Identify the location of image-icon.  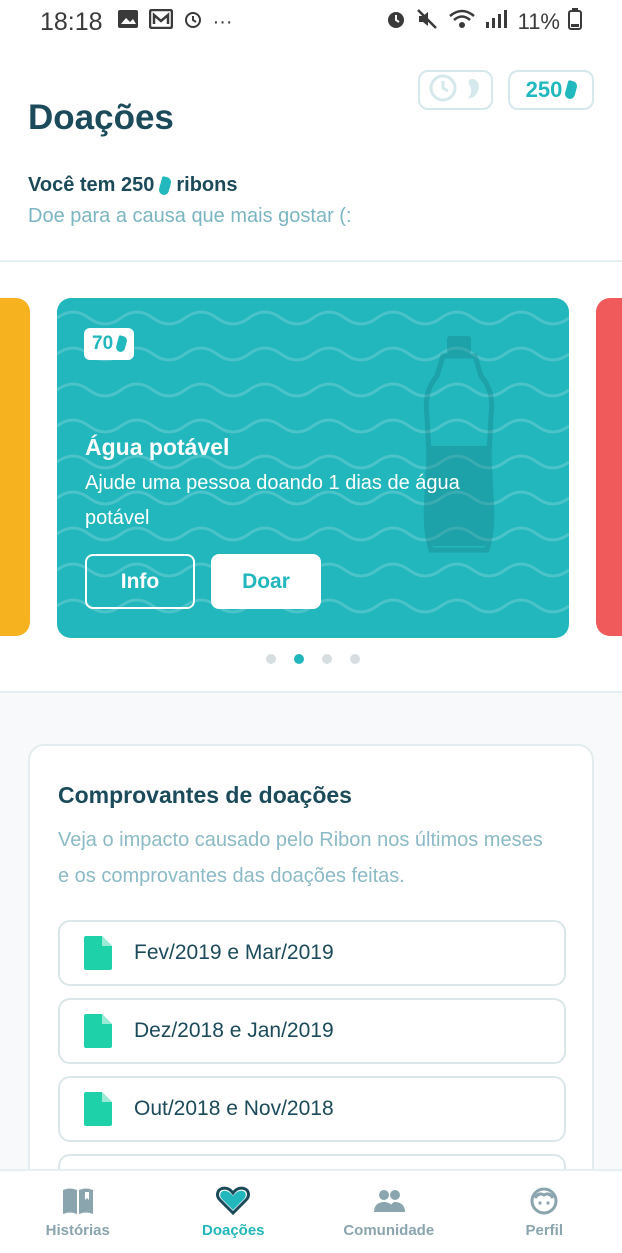
(128, 22).